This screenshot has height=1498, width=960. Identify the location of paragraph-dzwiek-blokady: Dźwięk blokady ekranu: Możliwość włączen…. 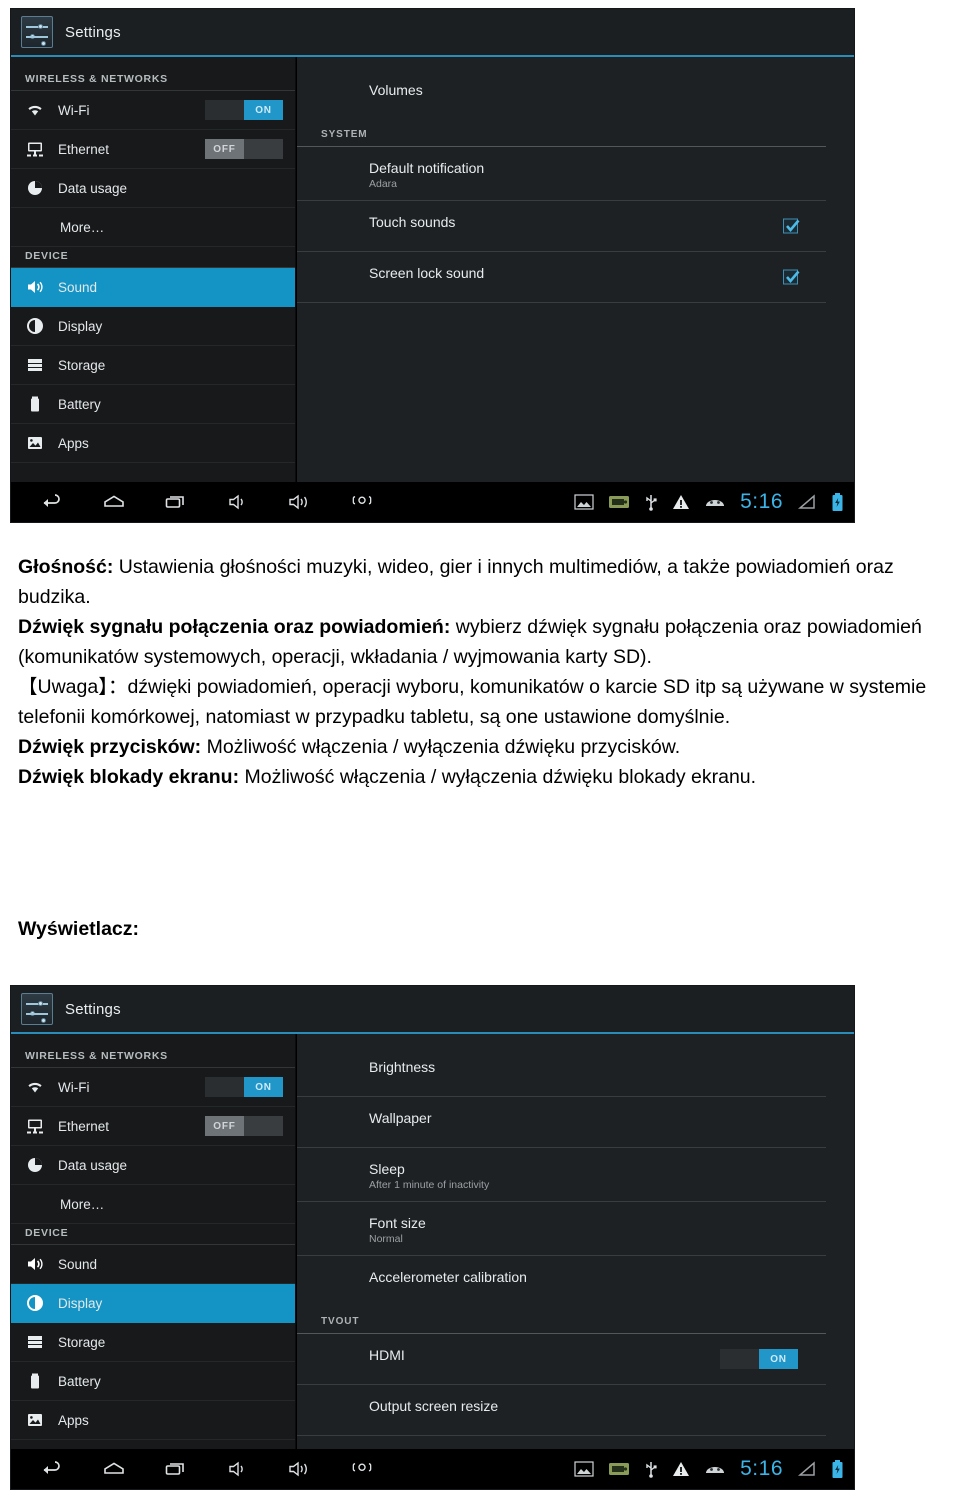
(480, 777).